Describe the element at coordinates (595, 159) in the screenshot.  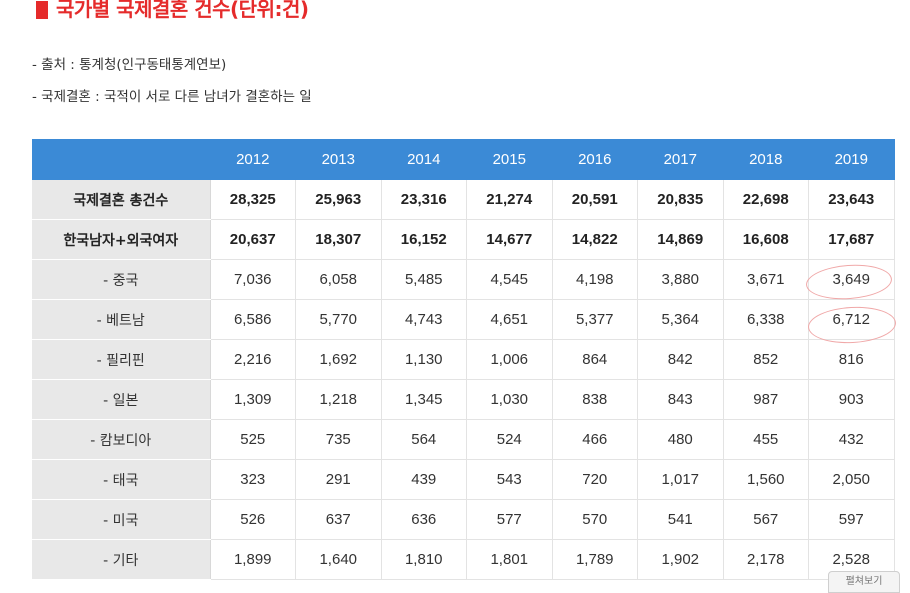
I see `year-header: 2016` at that location.